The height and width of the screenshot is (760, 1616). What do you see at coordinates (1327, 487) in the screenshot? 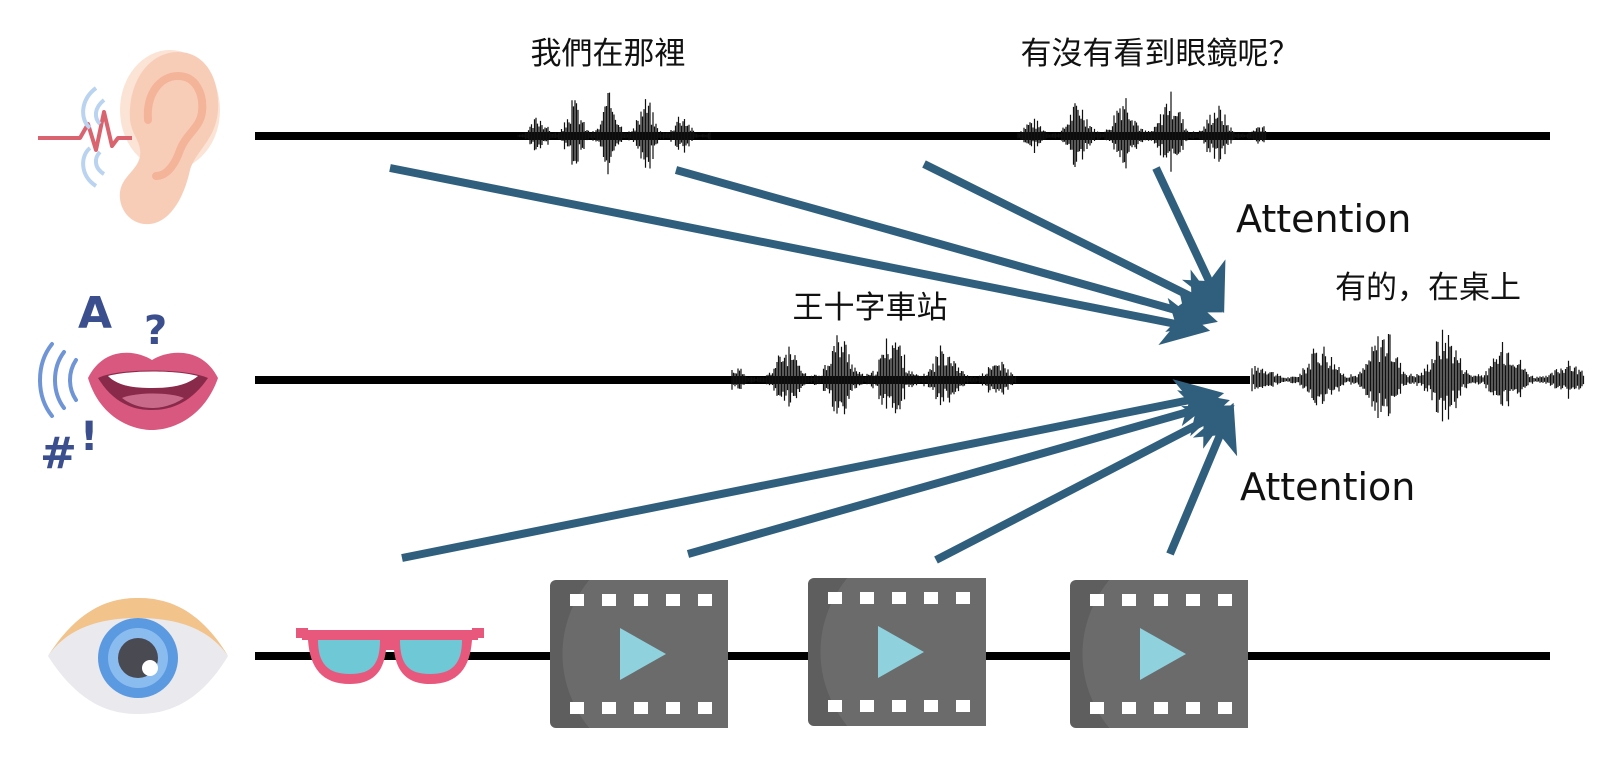
I see `attention-label-visual: Attention` at bounding box center [1327, 487].